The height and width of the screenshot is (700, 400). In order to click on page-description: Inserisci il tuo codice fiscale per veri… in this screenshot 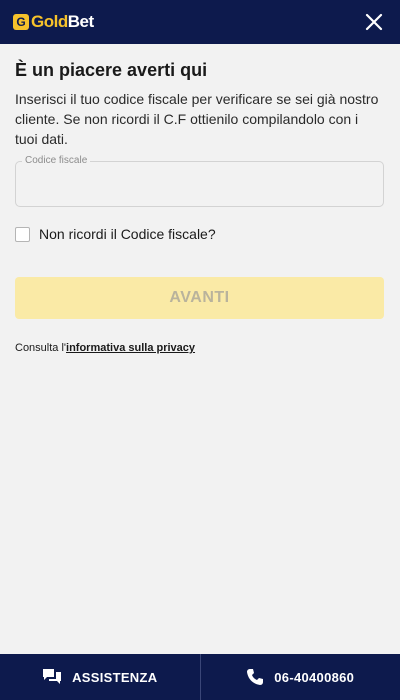, I will do `click(197, 119)`.